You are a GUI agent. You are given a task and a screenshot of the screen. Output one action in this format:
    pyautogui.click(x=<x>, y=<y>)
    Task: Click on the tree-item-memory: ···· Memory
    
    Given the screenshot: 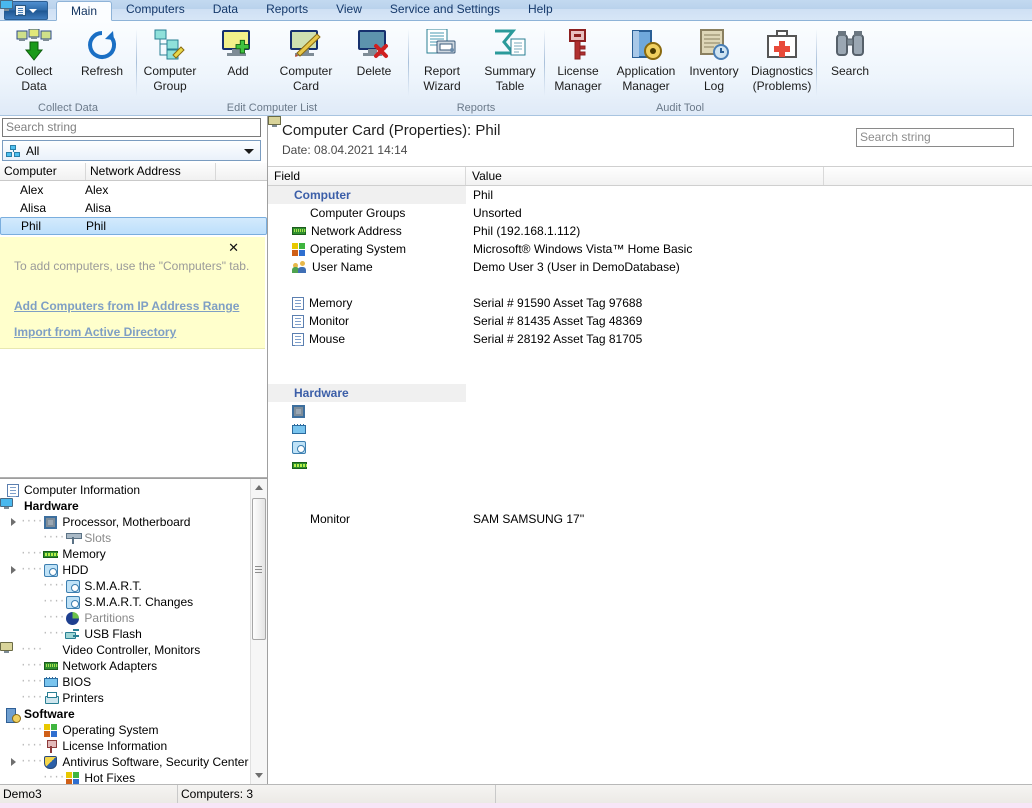 What is the action you would take?
    pyautogui.click(x=125, y=554)
    